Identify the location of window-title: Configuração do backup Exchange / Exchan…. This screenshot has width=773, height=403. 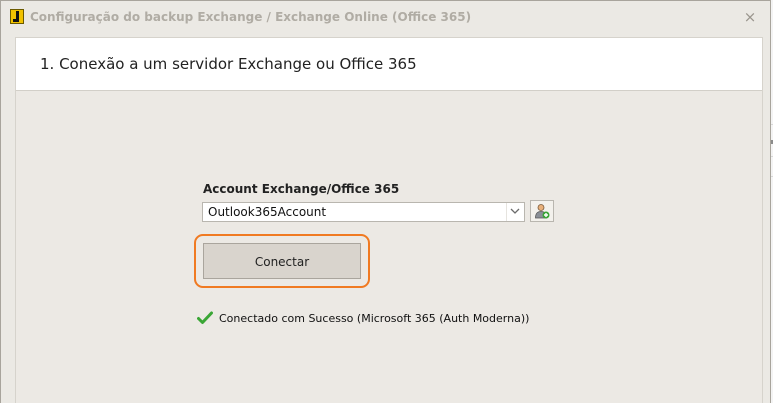
(251, 17).